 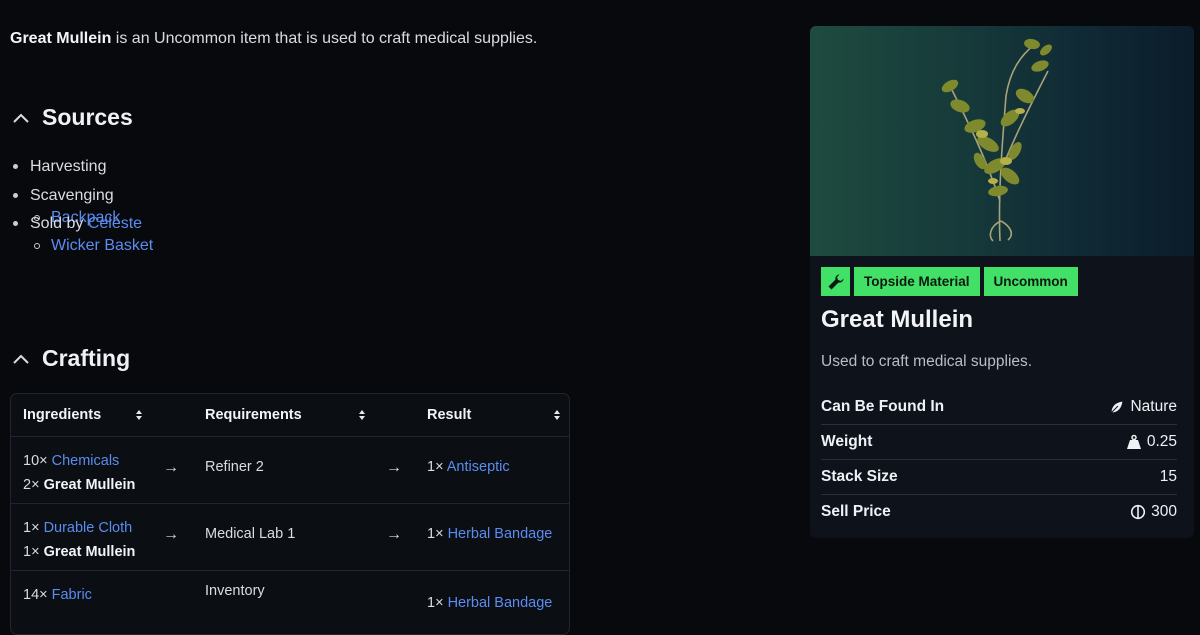 What do you see at coordinates (250, 534) in the screenshot?
I see `requirement-cell: Medical Lab 1` at bounding box center [250, 534].